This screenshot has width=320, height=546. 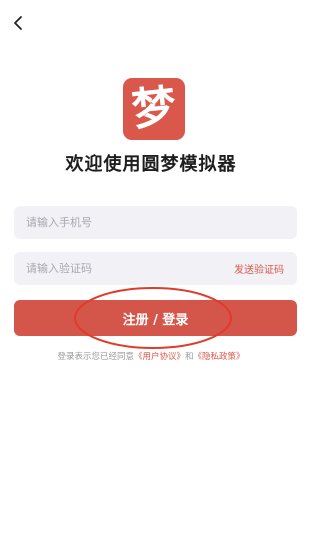 I want to click on register-login-label: 注册 / 登录, so click(x=155, y=320).